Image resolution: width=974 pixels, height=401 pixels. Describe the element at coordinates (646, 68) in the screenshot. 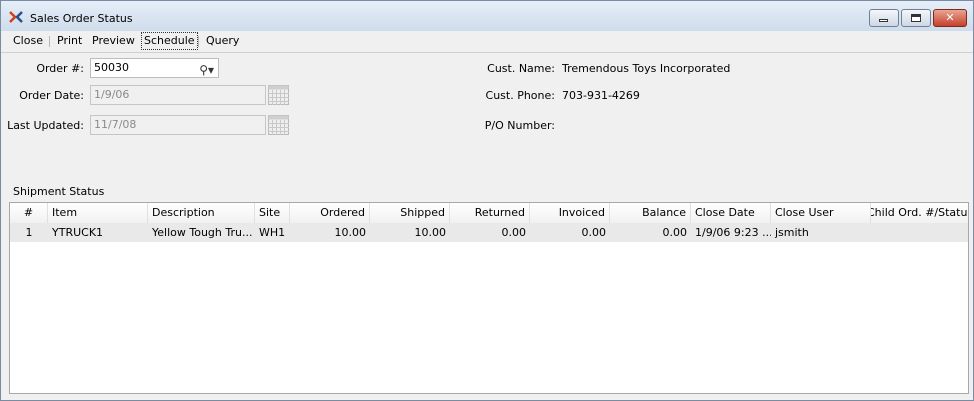

I see `cust-name-value: Tremendous Toys Incorporated` at that location.